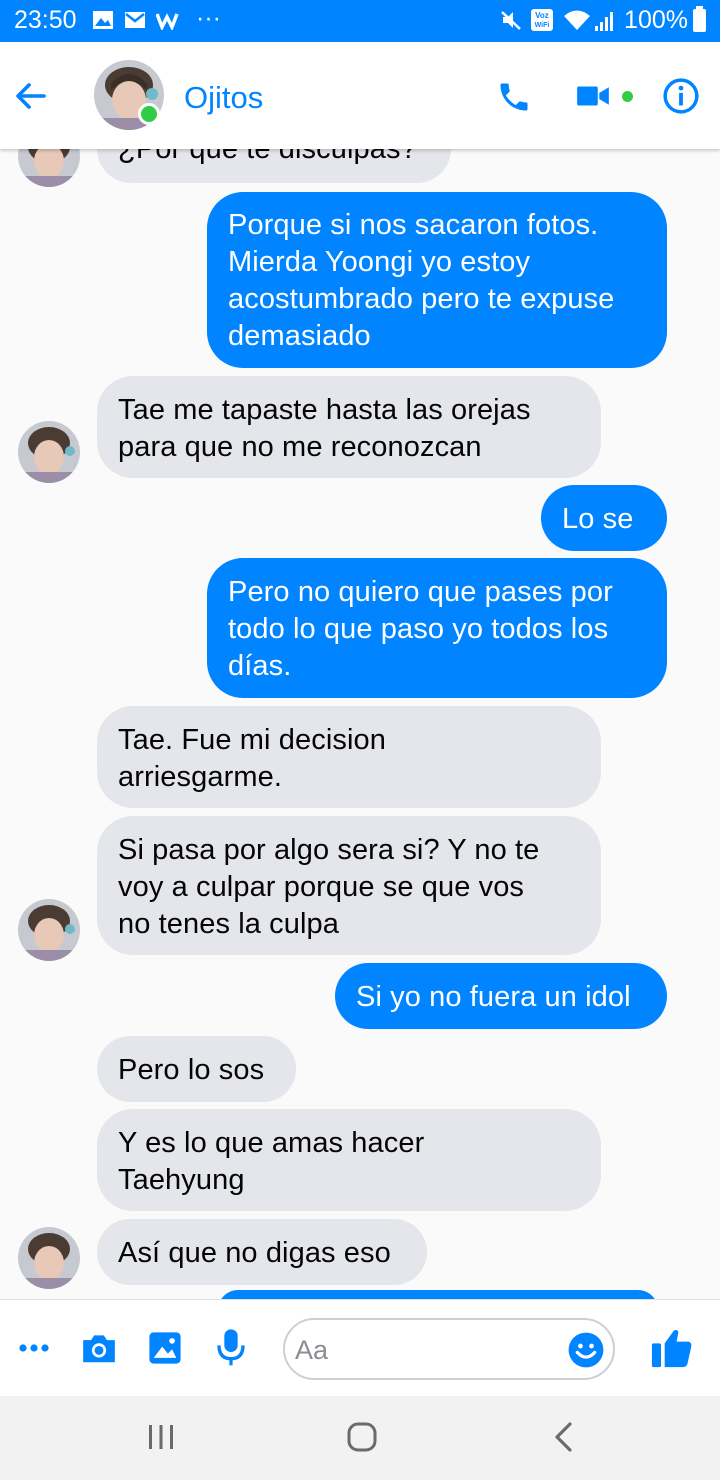 The image size is (720, 1480). Describe the element at coordinates (593, 96) in the screenshot. I see `video-icon` at that location.